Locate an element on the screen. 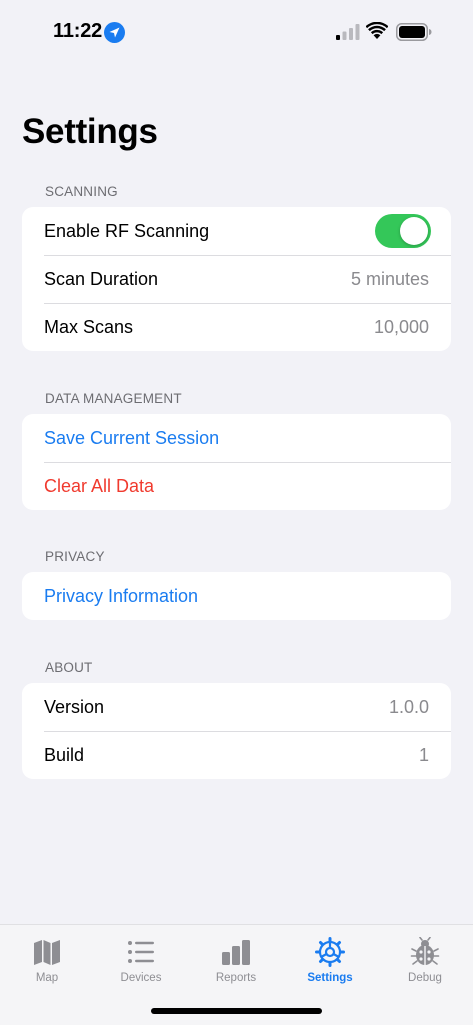 Image resolution: width=473 pixels, height=1025 pixels. list-icon is located at coordinates (141, 952).